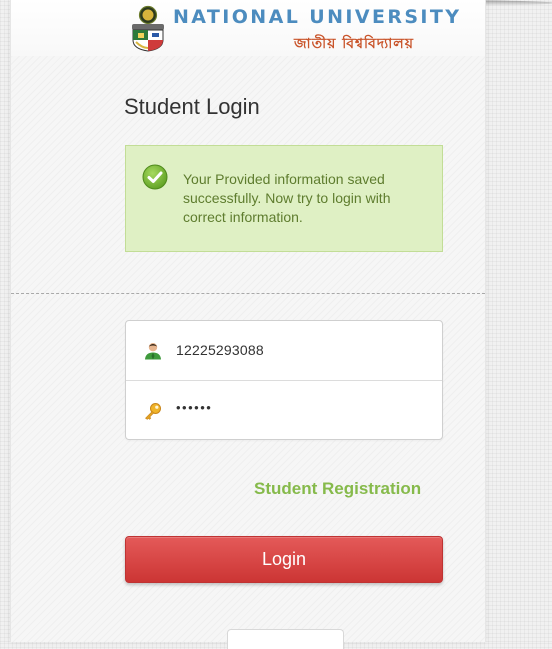 Image resolution: width=552 pixels, height=649 pixels. I want to click on password-input: ••••••, so click(194, 407).